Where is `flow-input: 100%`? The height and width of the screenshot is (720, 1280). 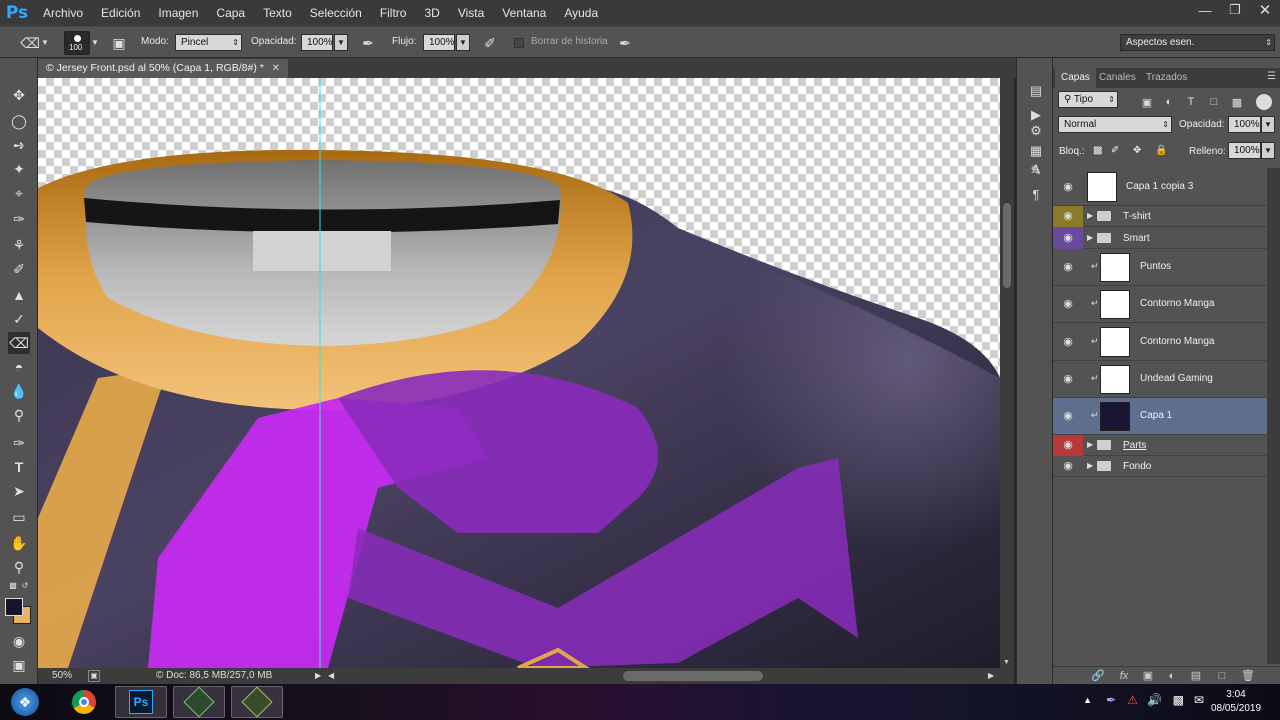
flow-input: 100% is located at coordinates (439, 42).